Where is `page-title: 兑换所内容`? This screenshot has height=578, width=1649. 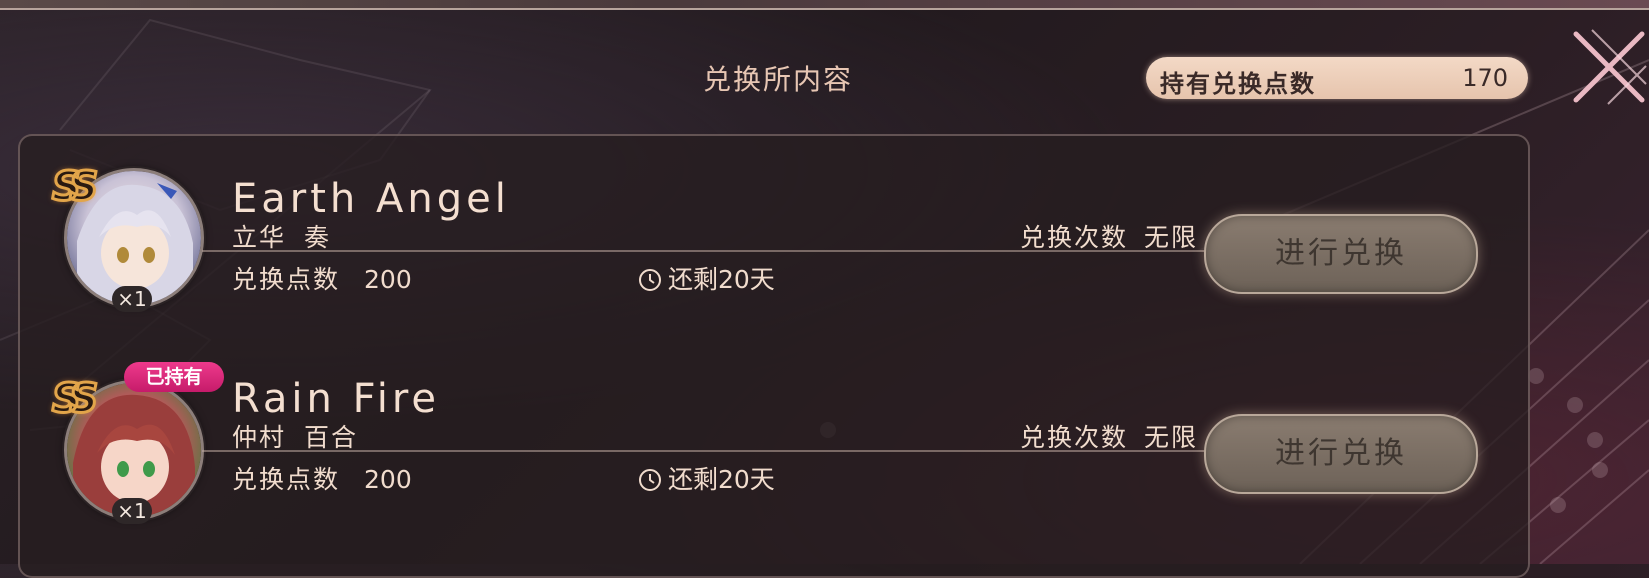 page-title: 兑换所内容 is located at coordinates (777, 79).